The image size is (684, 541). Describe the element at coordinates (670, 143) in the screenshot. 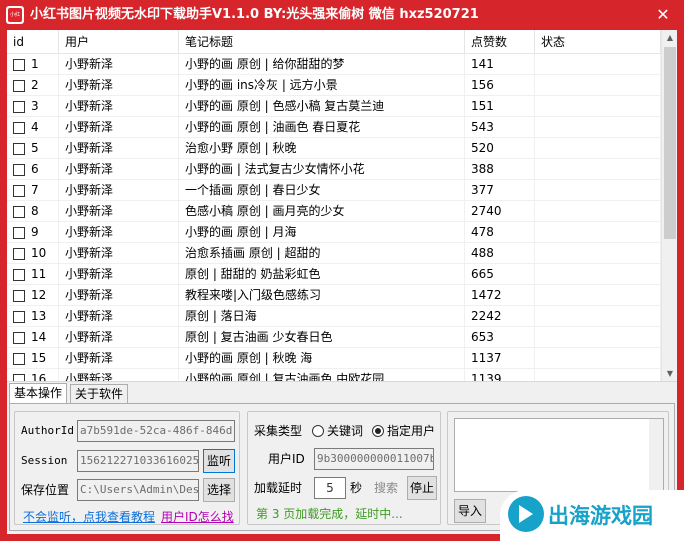

I see `scroll-thumb` at that location.